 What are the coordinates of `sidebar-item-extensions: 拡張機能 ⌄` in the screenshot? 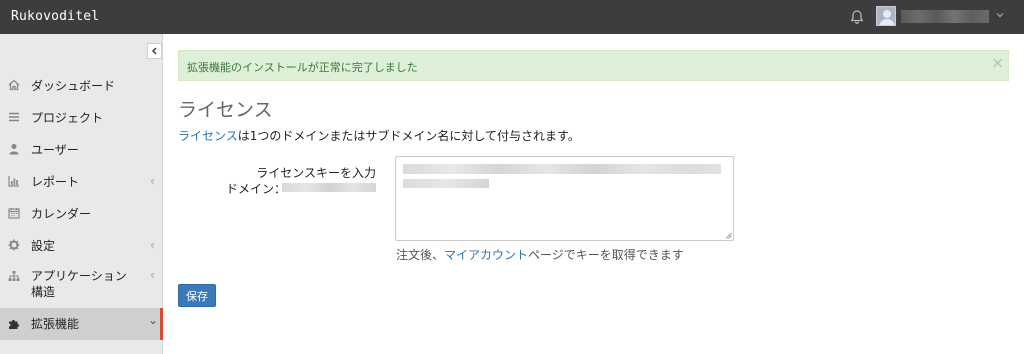 It's located at (81, 324).